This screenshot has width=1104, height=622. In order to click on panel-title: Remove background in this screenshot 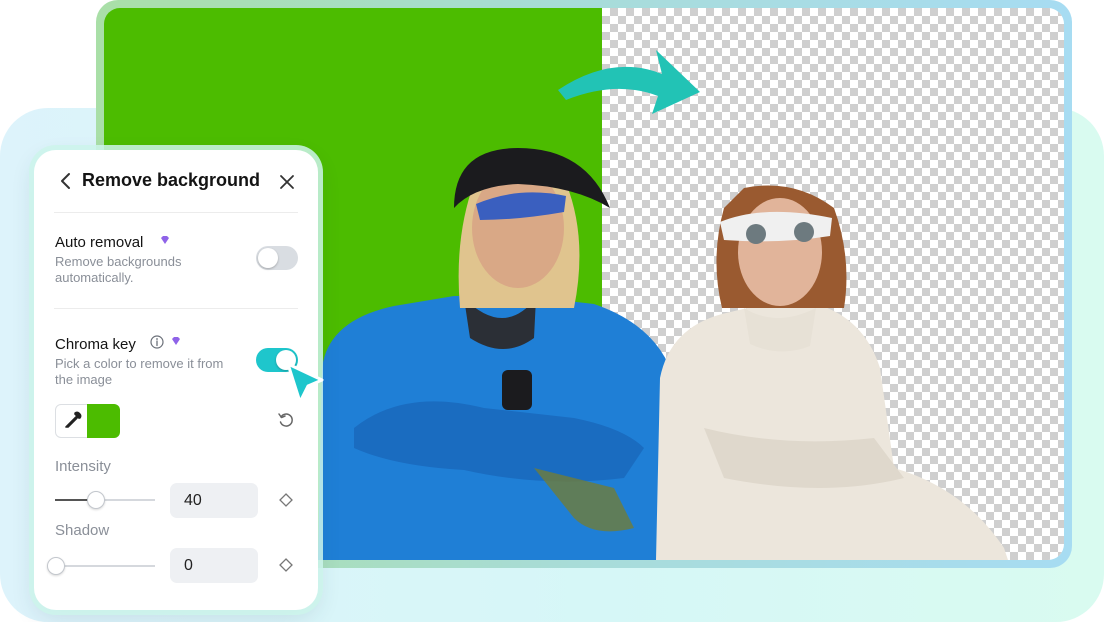, I will do `click(171, 180)`.